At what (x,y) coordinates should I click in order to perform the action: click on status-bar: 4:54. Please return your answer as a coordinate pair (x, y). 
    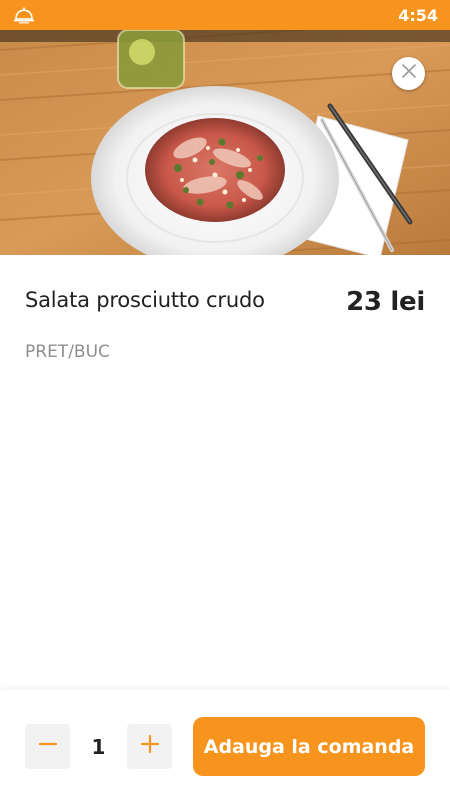
    Looking at the image, I should click on (225, 15).